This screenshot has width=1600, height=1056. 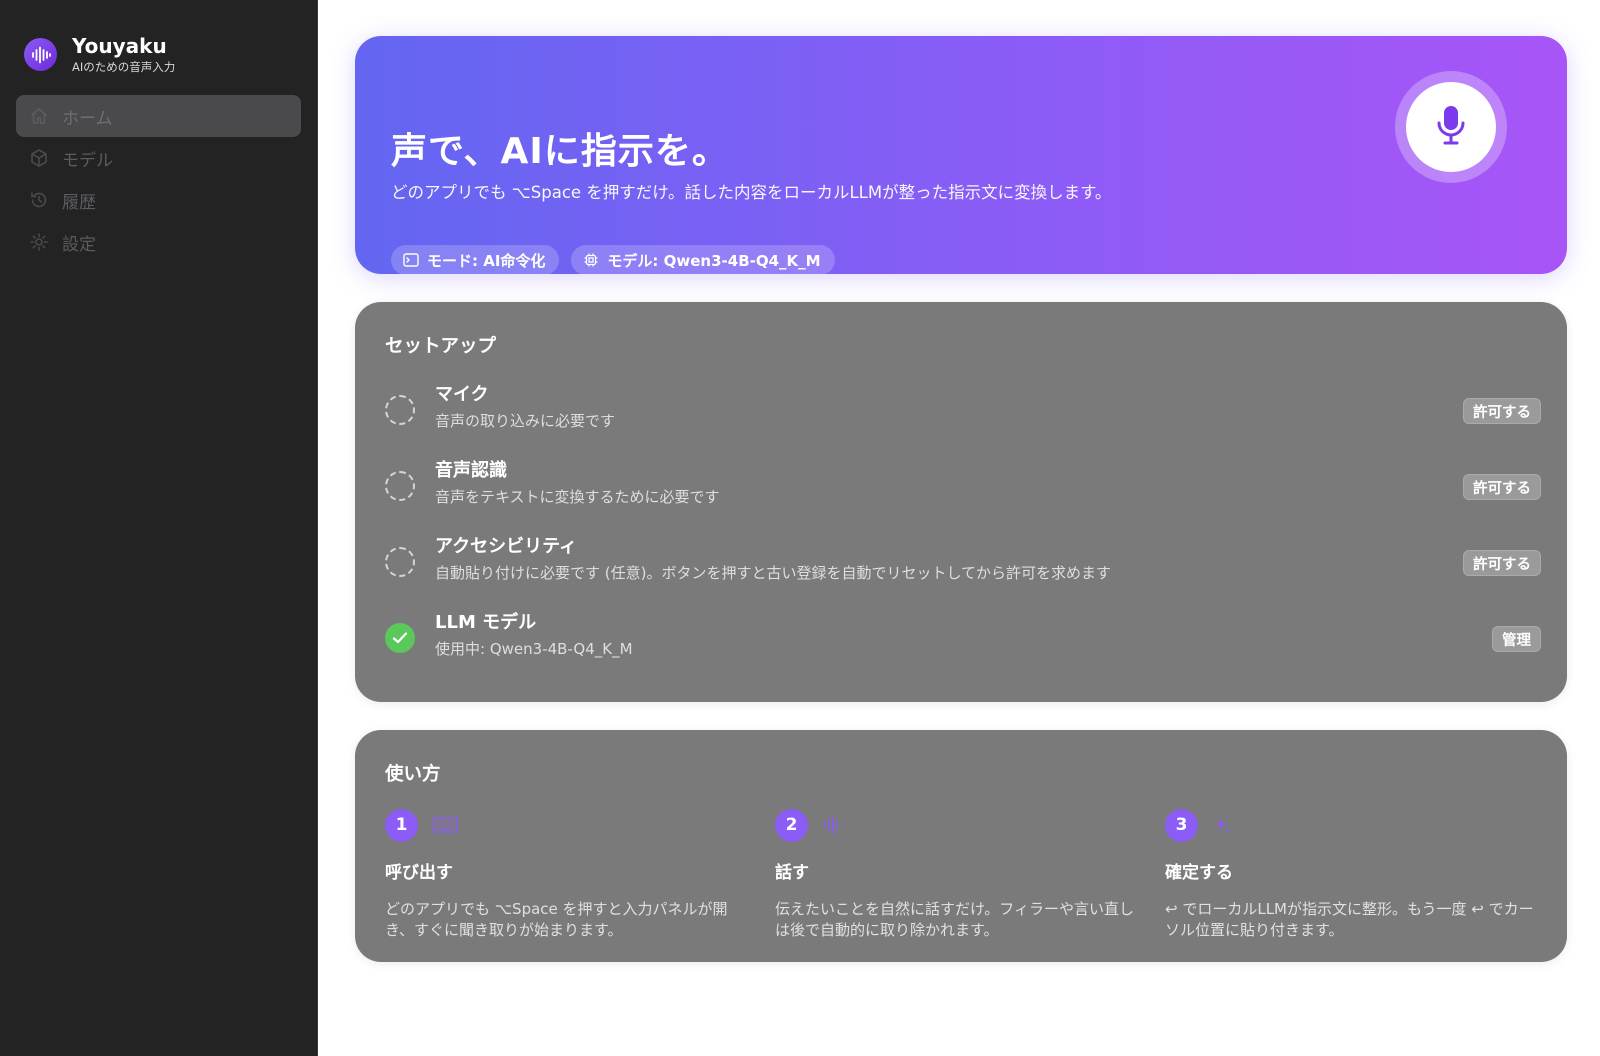 I want to click on allow-speech-recognition-button: 許可する, so click(x=1502, y=487).